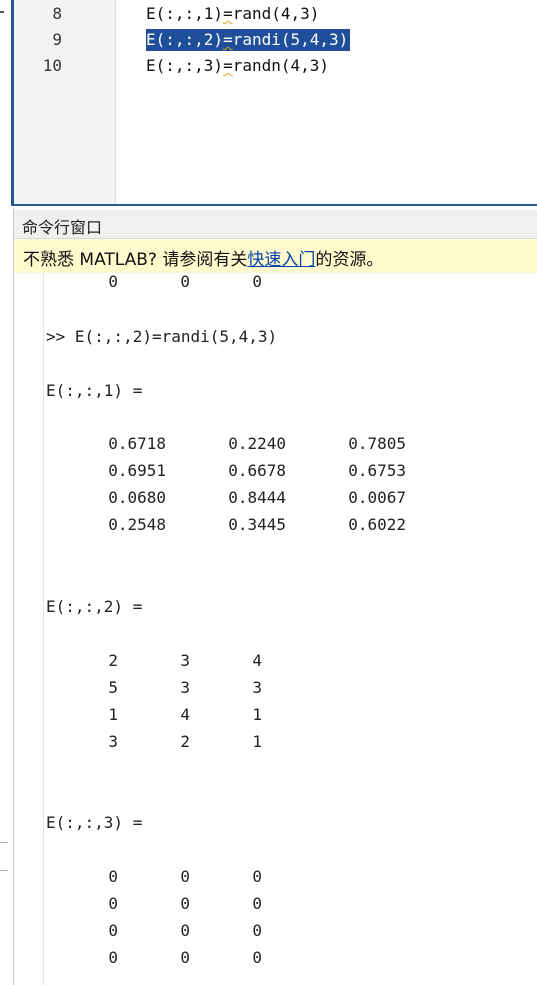 The height and width of the screenshot is (985, 537). What do you see at coordinates (52, 65) in the screenshot?
I see `line-number: 10` at bounding box center [52, 65].